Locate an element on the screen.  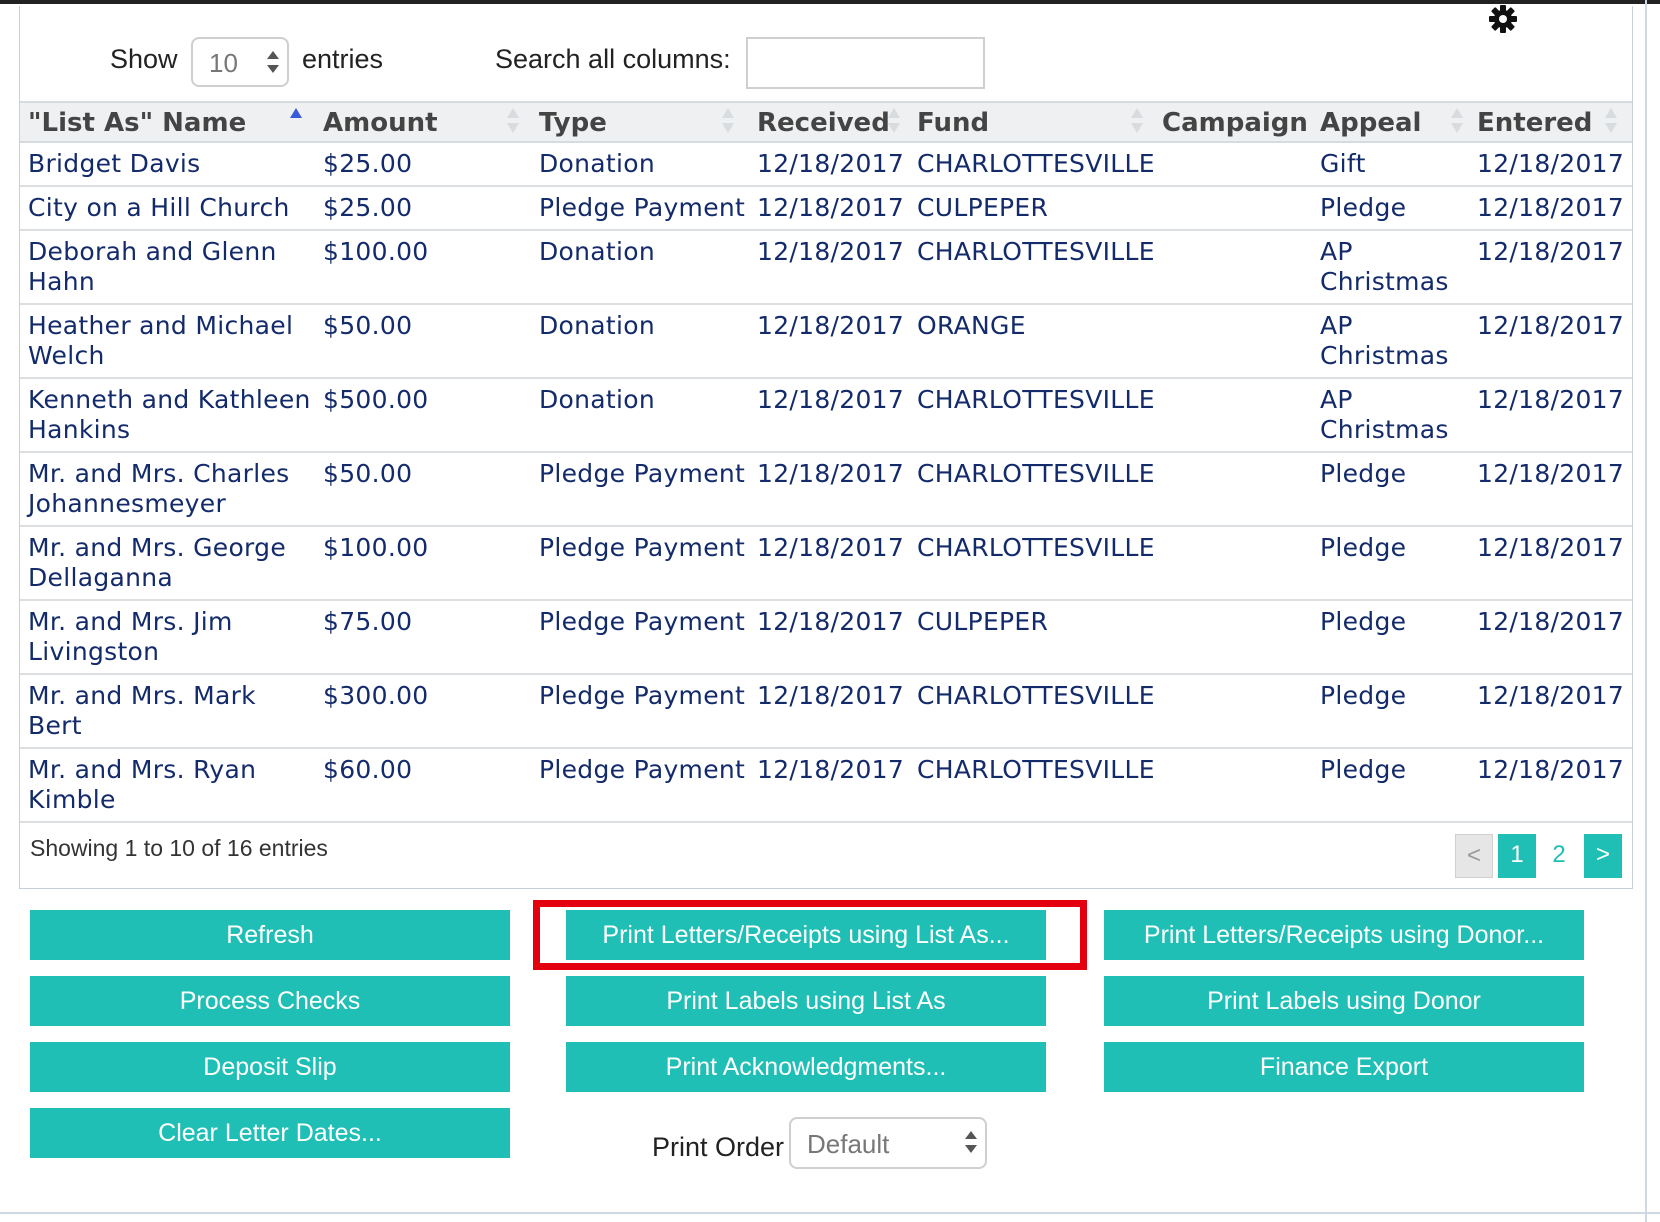
cell-name: Mr. and Mrs. George is located at coordinates (157, 548).